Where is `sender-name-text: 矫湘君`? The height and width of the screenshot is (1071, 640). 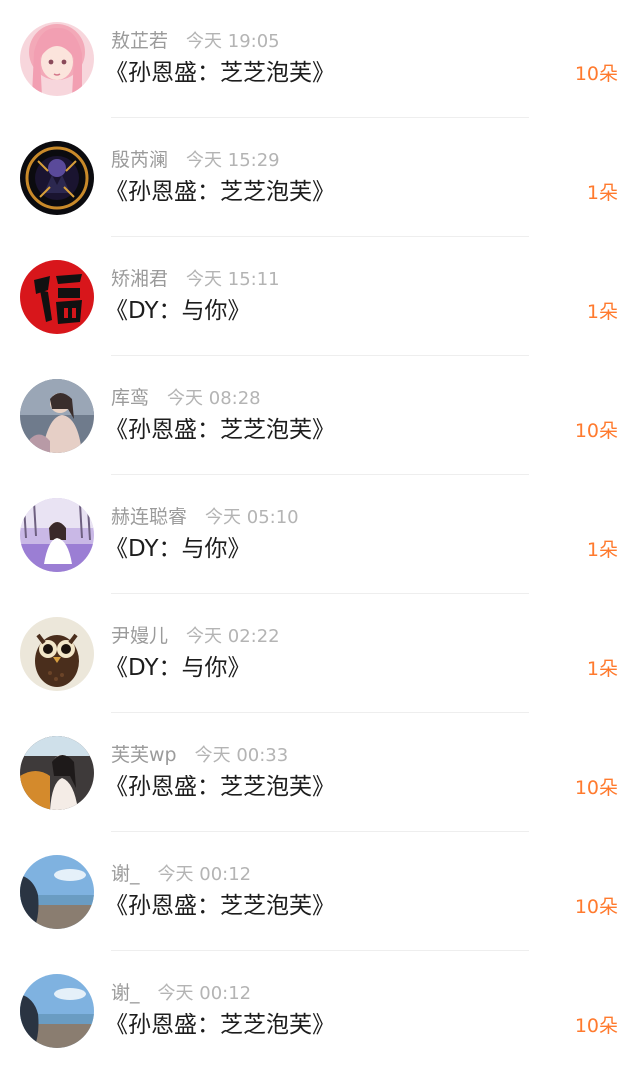
sender-name-text: 矫湘君 is located at coordinates (140, 279).